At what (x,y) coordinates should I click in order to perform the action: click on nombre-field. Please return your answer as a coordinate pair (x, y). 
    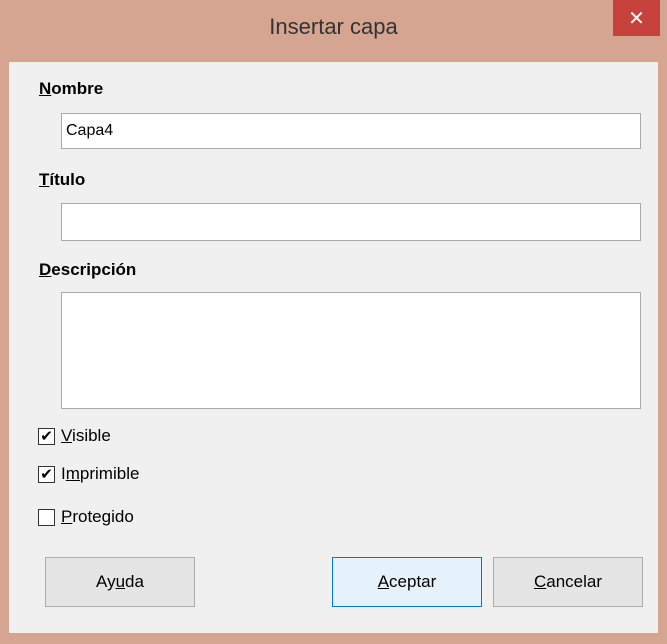
    Looking at the image, I should click on (351, 131).